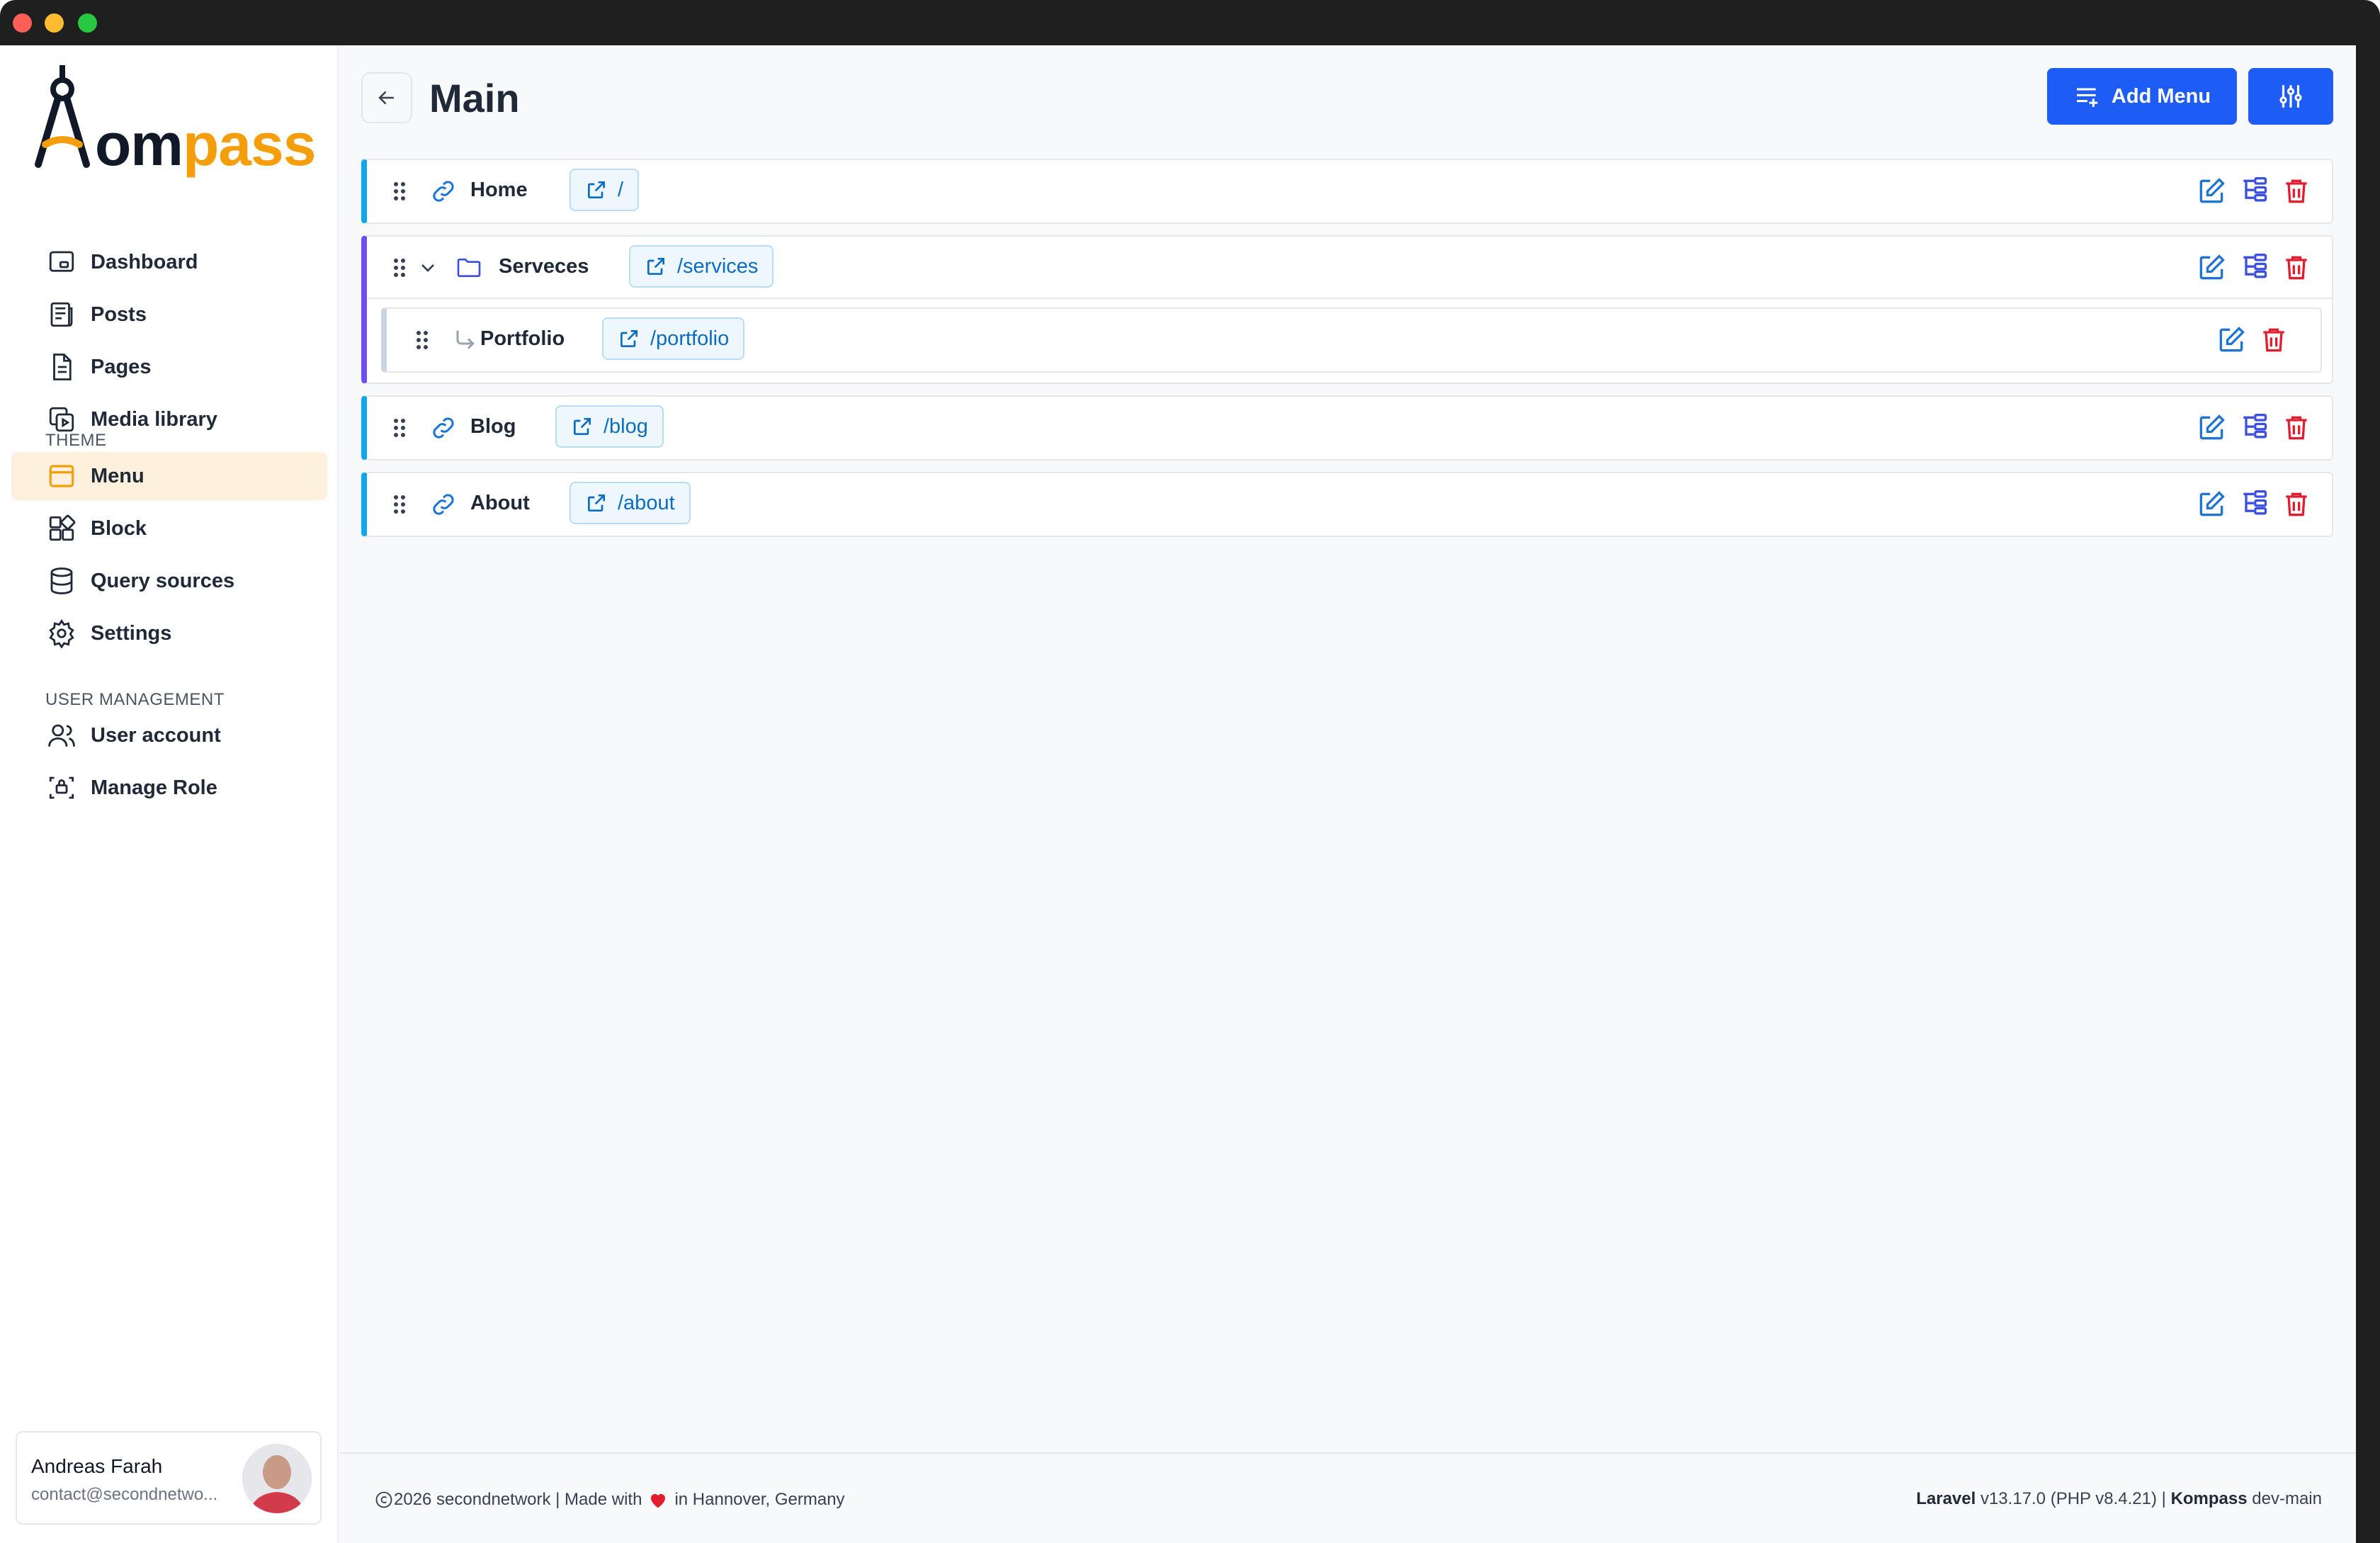 The height and width of the screenshot is (1543, 2380). I want to click on menu-item-about: About /about, so click(1347, 504).